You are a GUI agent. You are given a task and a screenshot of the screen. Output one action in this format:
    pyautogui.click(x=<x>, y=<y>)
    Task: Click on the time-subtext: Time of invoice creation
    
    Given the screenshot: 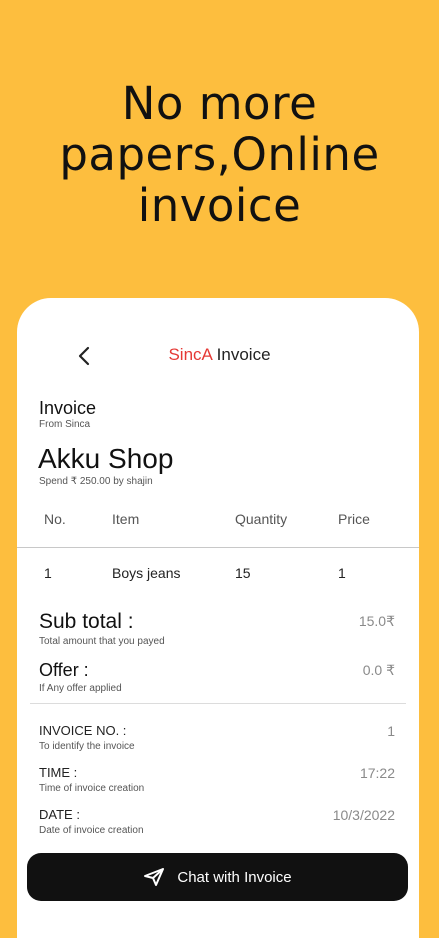 What is the action you would take?
    pyautogui.click(x=92, y=788)
    